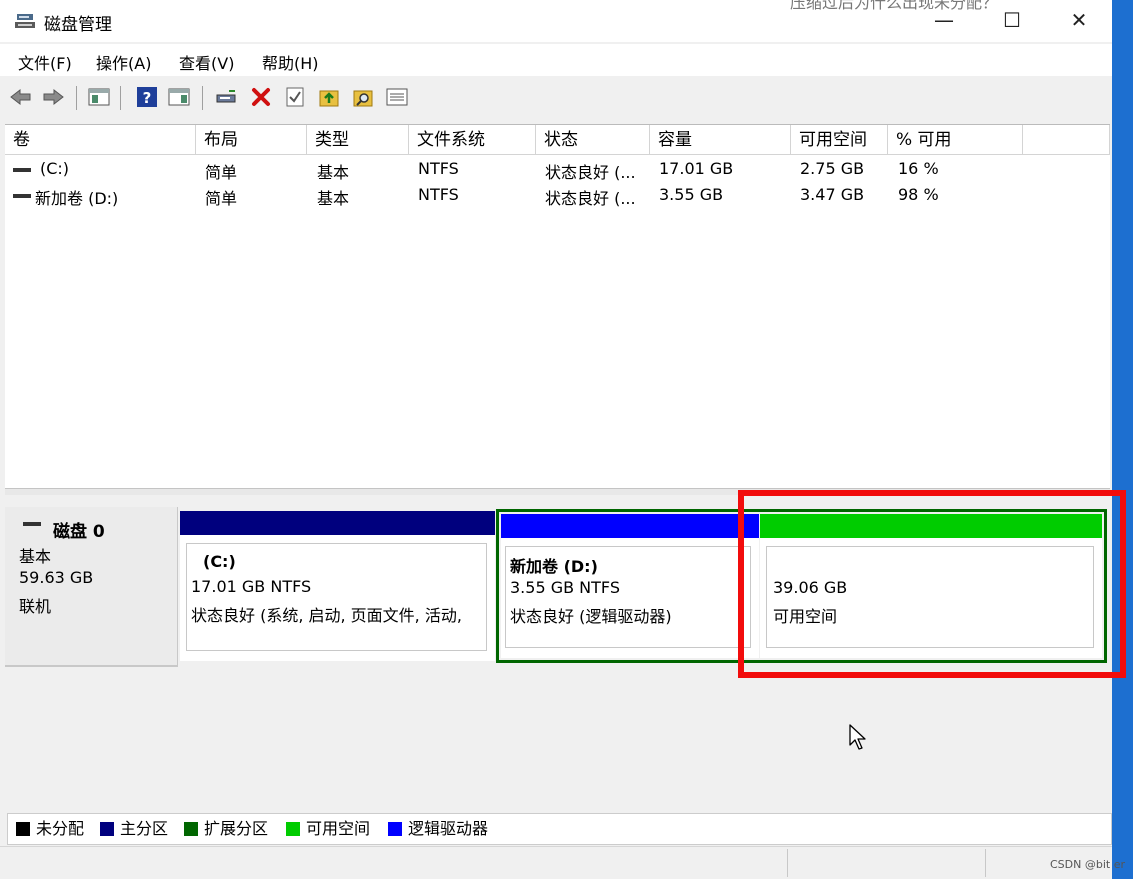 Image resolution: width=1133 pixels, height=879 pixels. I want to click on menu-view: 查看(V), so click(206, 62).